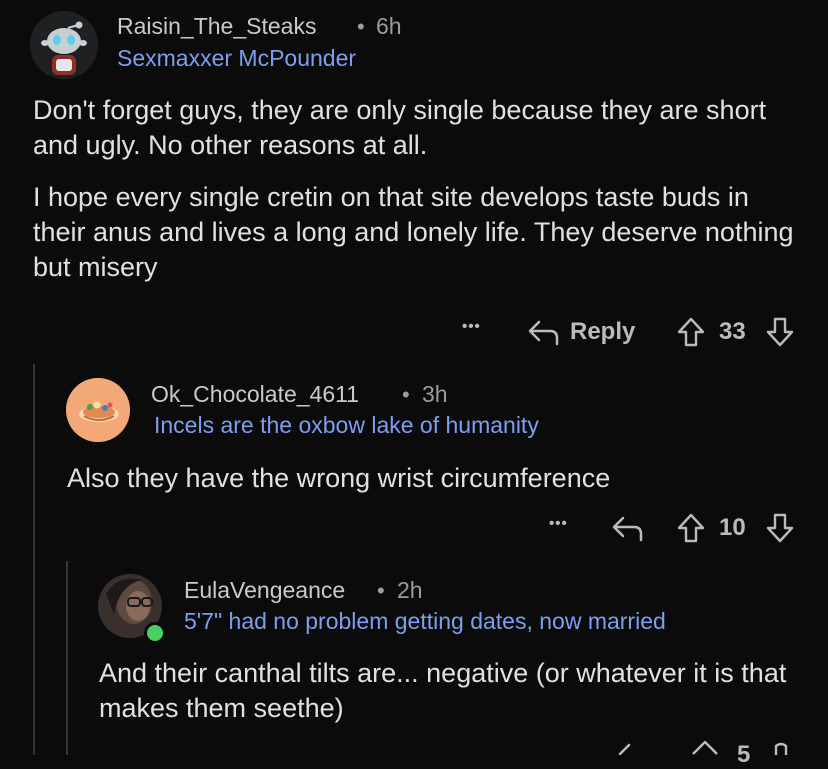 The width and height of the screenshot is (828, 769). What do you see at coordinates (602, 332) in the screenshot?
I see `reply-button: Reply` at bounding box center [602, 332].